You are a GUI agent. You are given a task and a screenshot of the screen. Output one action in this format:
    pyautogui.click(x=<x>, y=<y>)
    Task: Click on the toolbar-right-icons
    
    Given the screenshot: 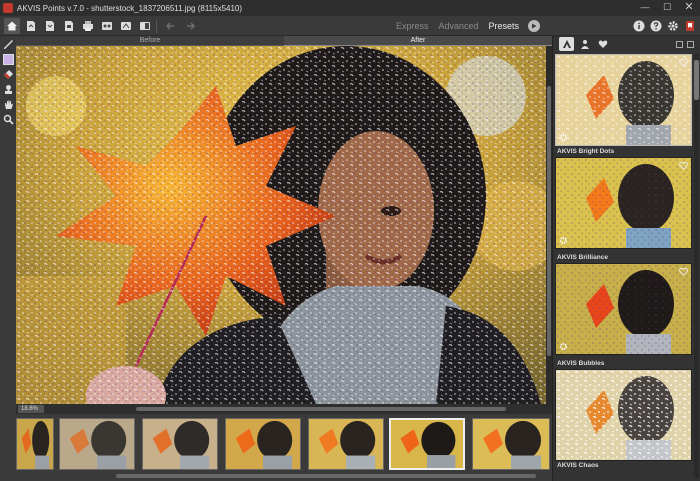 What is the action you would take?
    pyautogui.click(x=662, y=26)
    